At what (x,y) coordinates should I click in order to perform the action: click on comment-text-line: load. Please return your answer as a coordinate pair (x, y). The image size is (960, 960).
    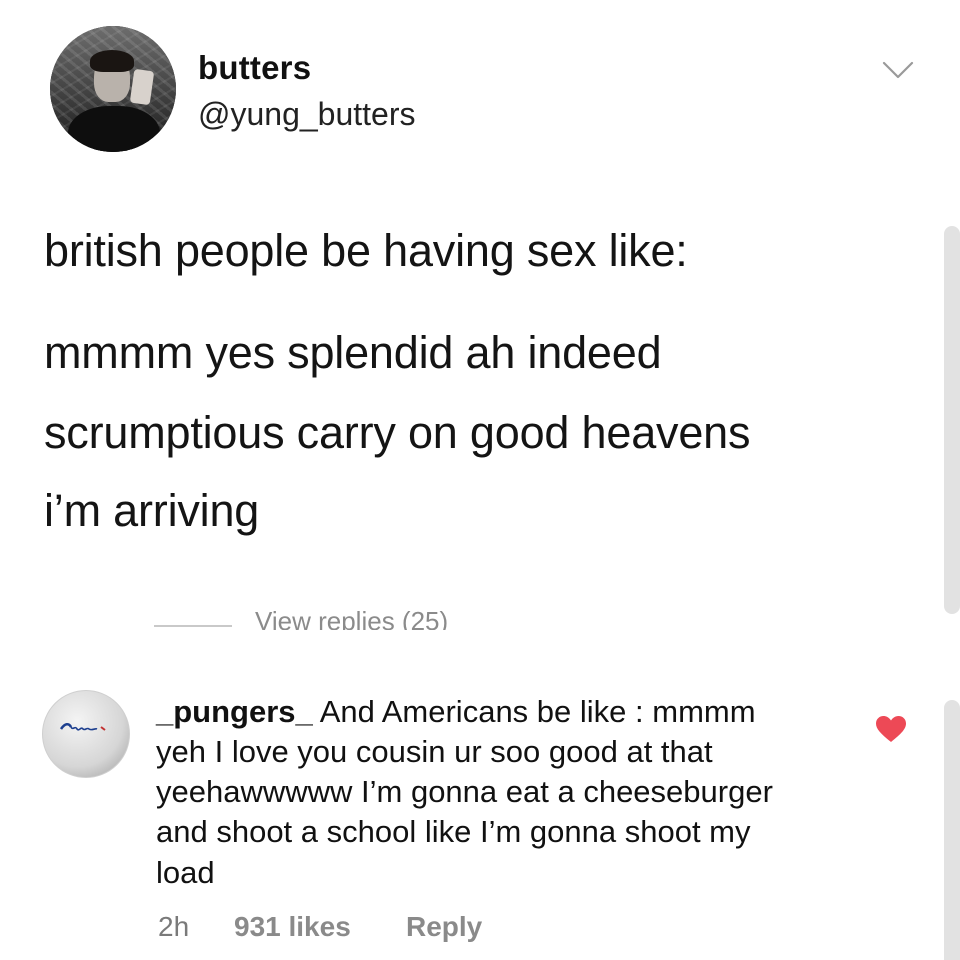
    Looking at the image, I should click on (185, 872).